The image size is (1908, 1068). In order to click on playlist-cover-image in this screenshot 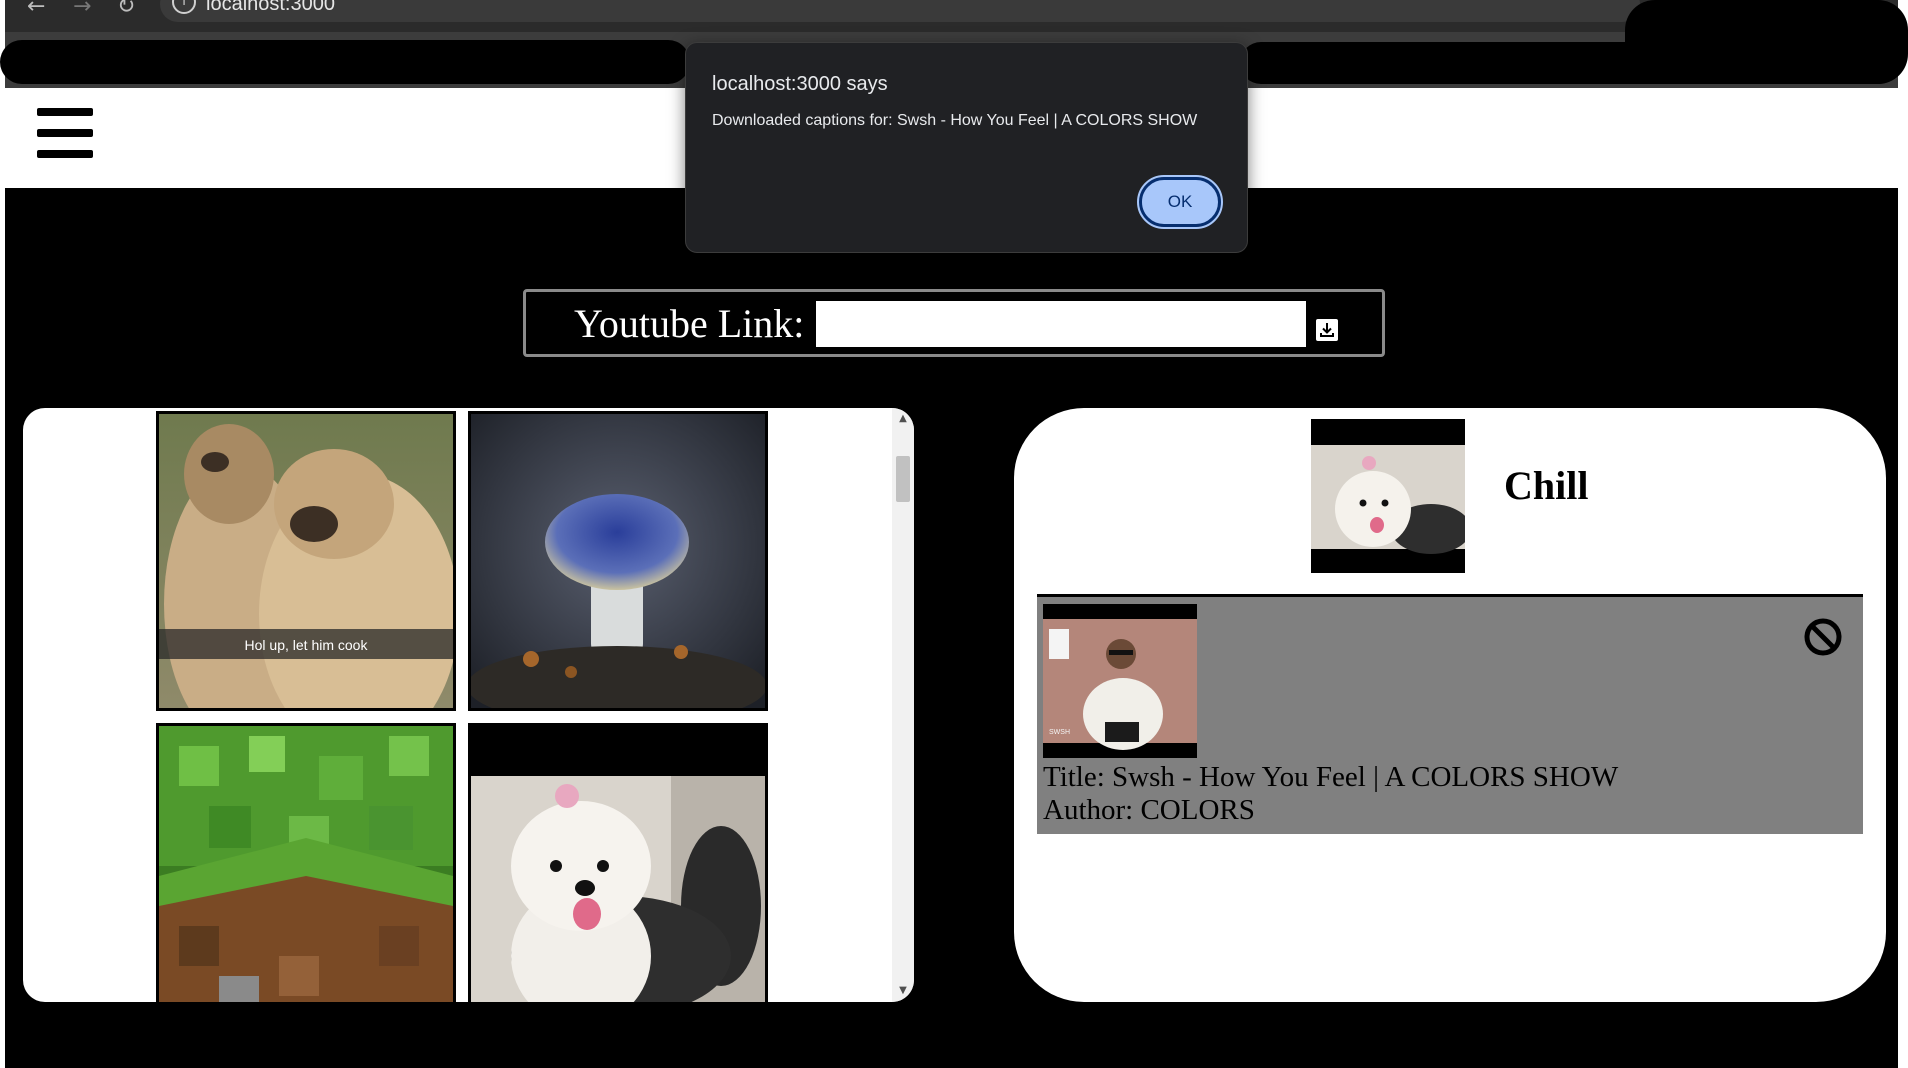, I will do `click(1388, 496)`.